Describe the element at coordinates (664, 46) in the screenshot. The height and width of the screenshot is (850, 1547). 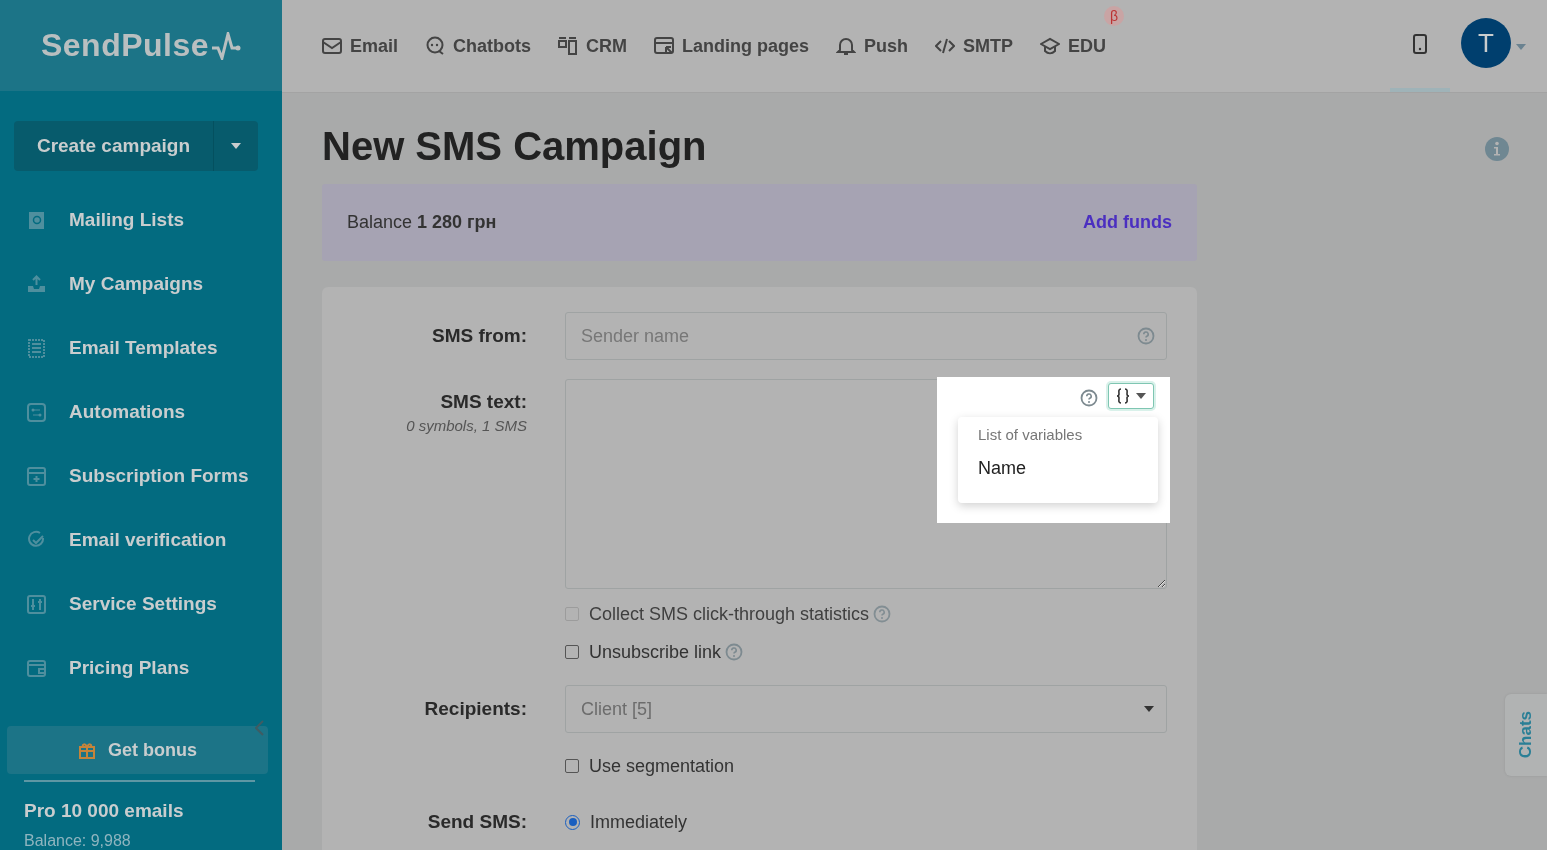
I see `browser-cursor-icon` at that location.